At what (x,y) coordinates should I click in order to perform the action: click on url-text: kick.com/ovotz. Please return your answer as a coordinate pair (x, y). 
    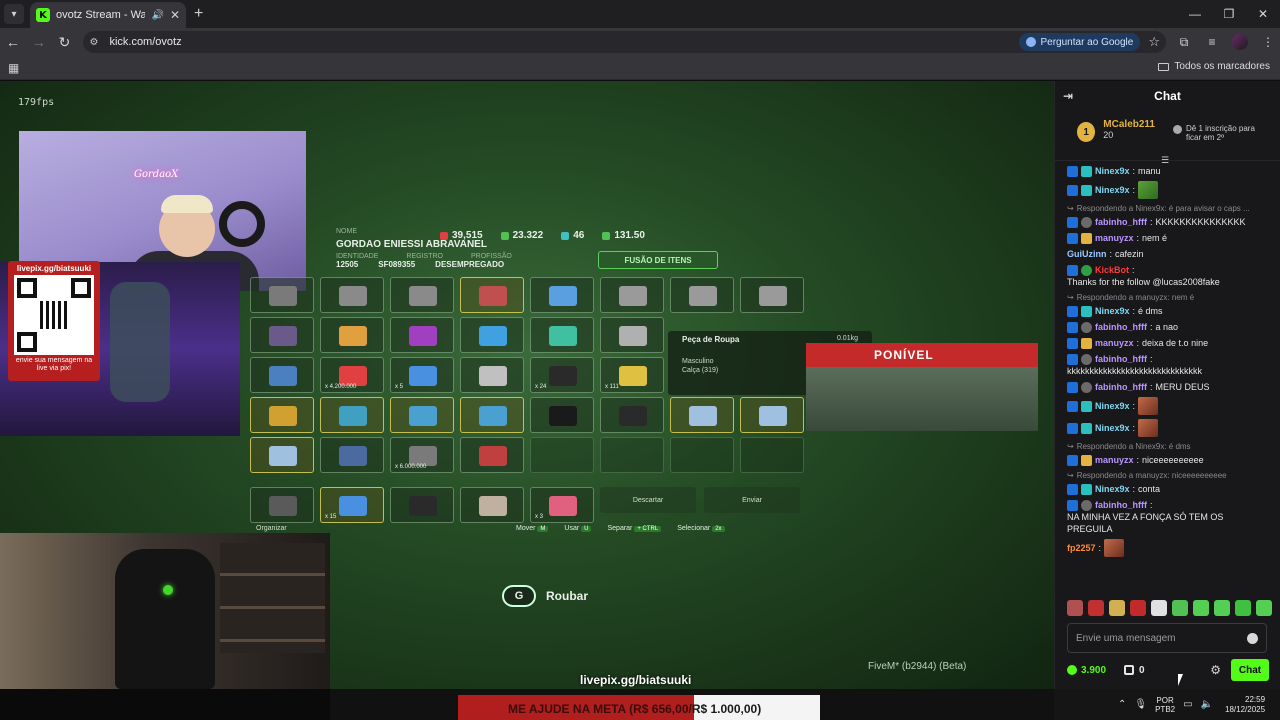
    Looking at the image, I should click on (564, 42).